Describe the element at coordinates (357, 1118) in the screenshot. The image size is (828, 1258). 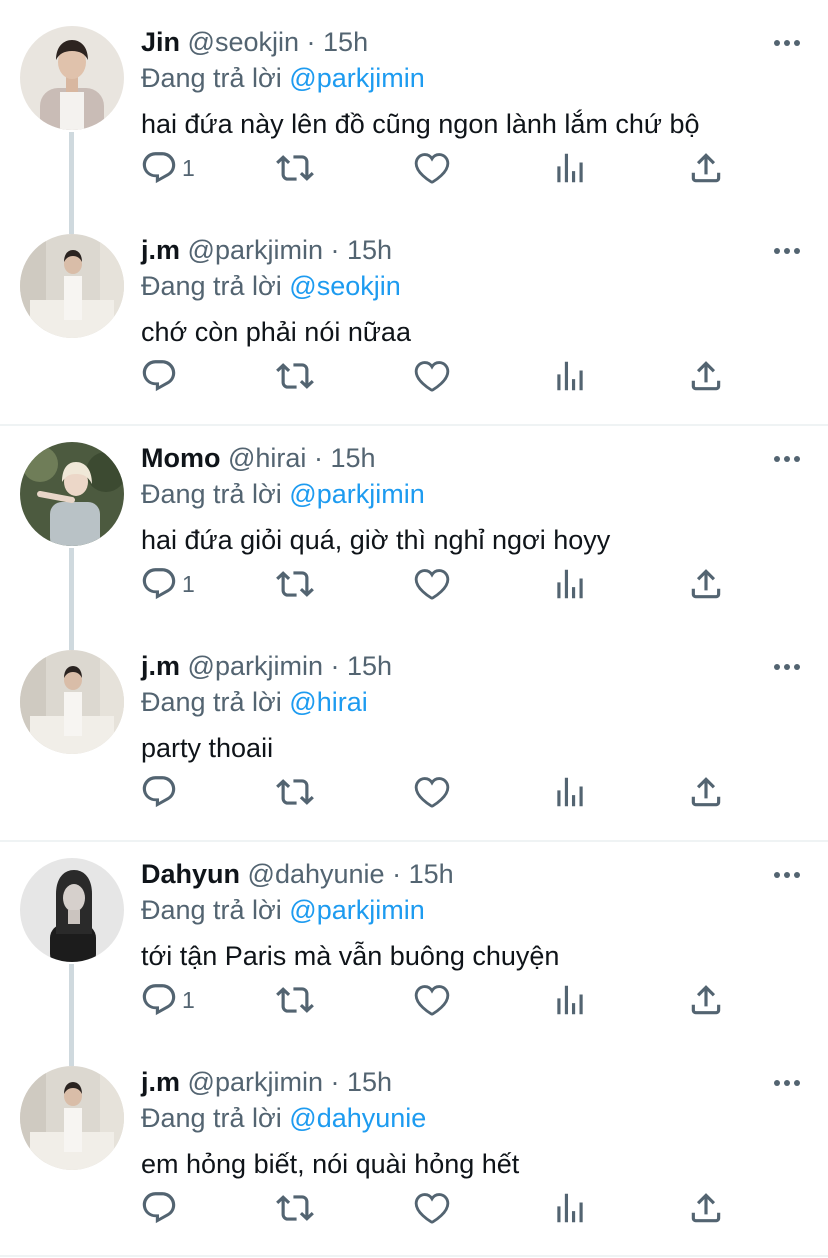
I see `mention-link: @dahyunie` at that location.